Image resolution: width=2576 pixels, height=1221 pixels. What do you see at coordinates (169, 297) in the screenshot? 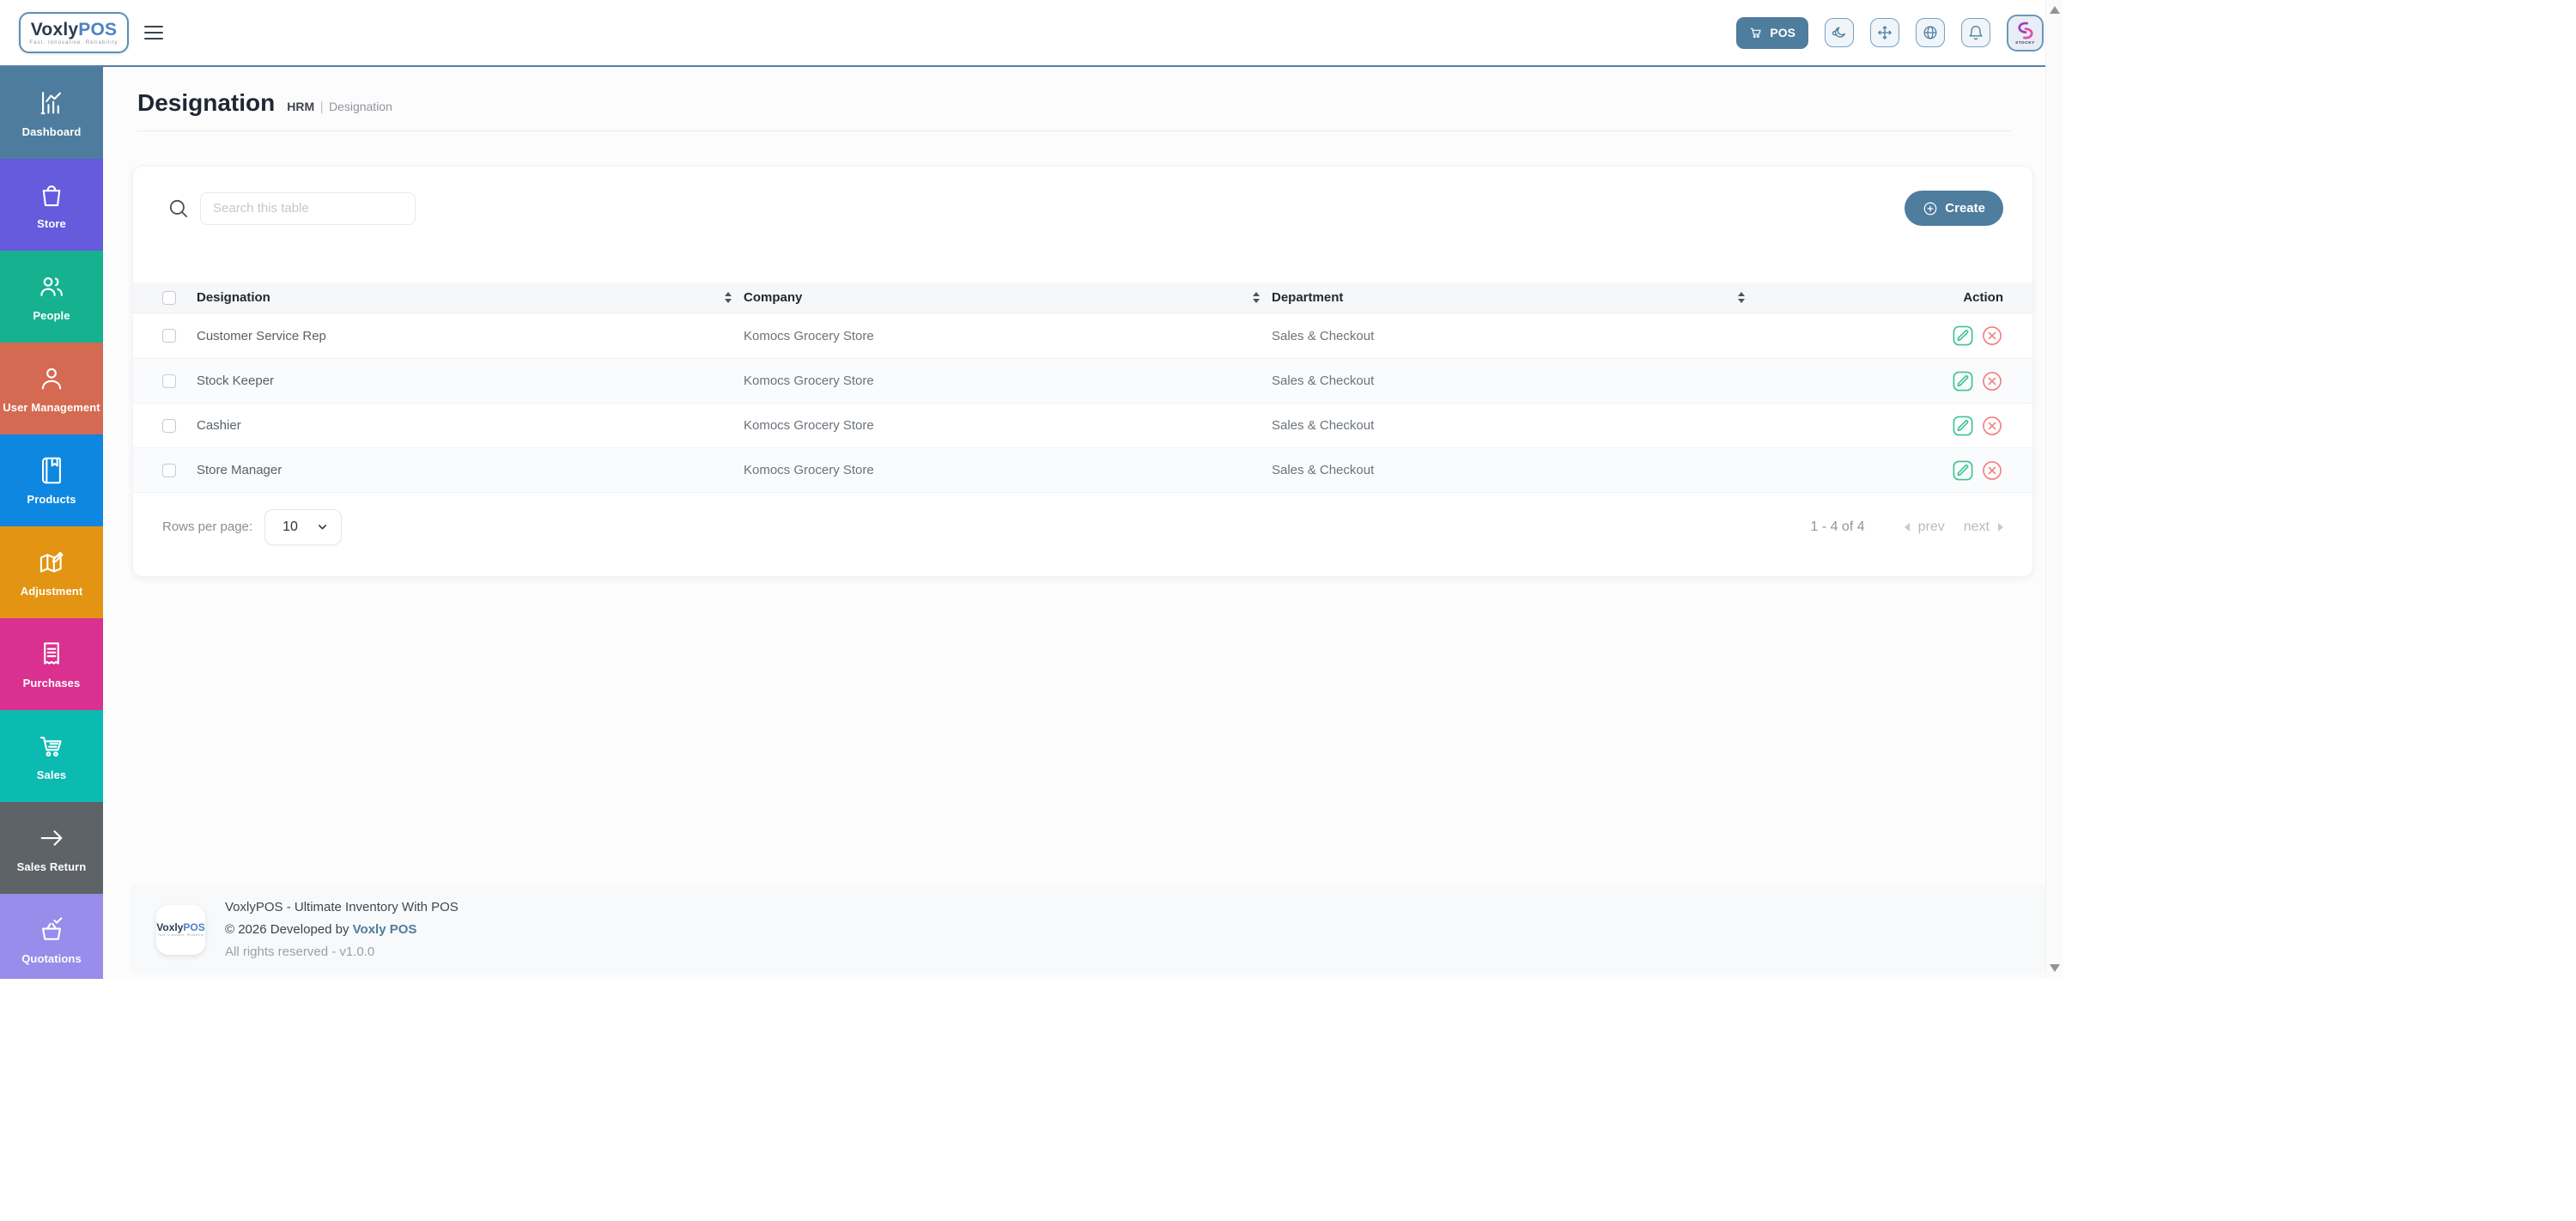
I see `select-all-checkbox` at bounding box center [169, 297].